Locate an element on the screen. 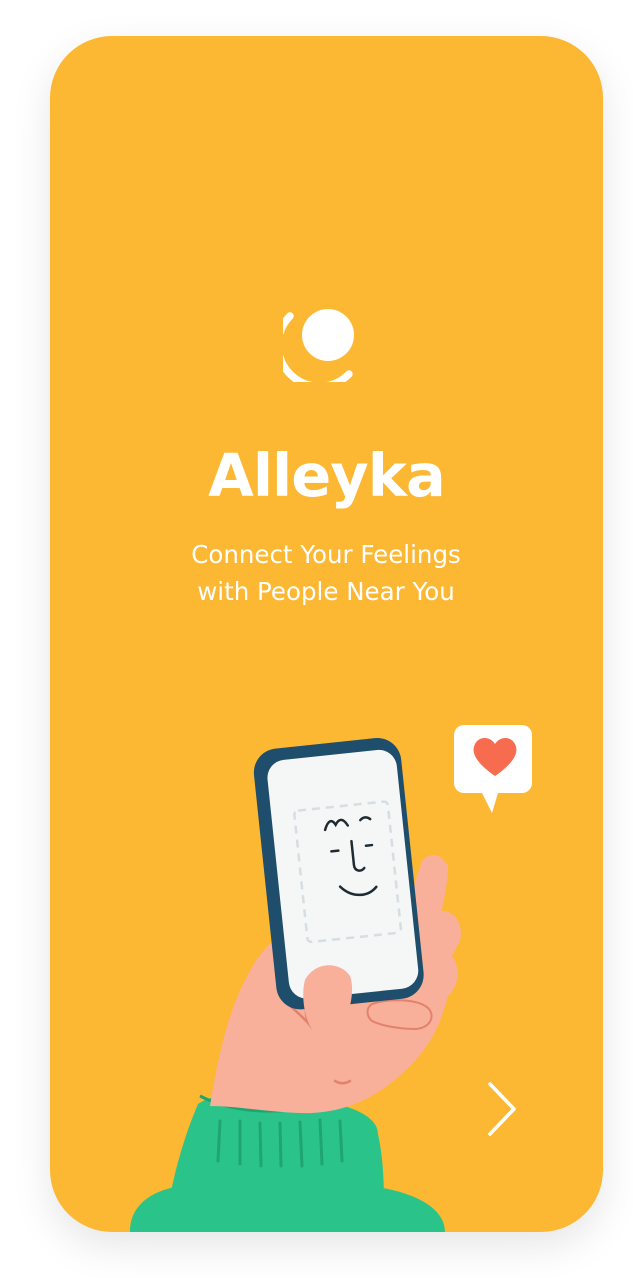  heart-bubble-icon is located at coordinates (493, 769).